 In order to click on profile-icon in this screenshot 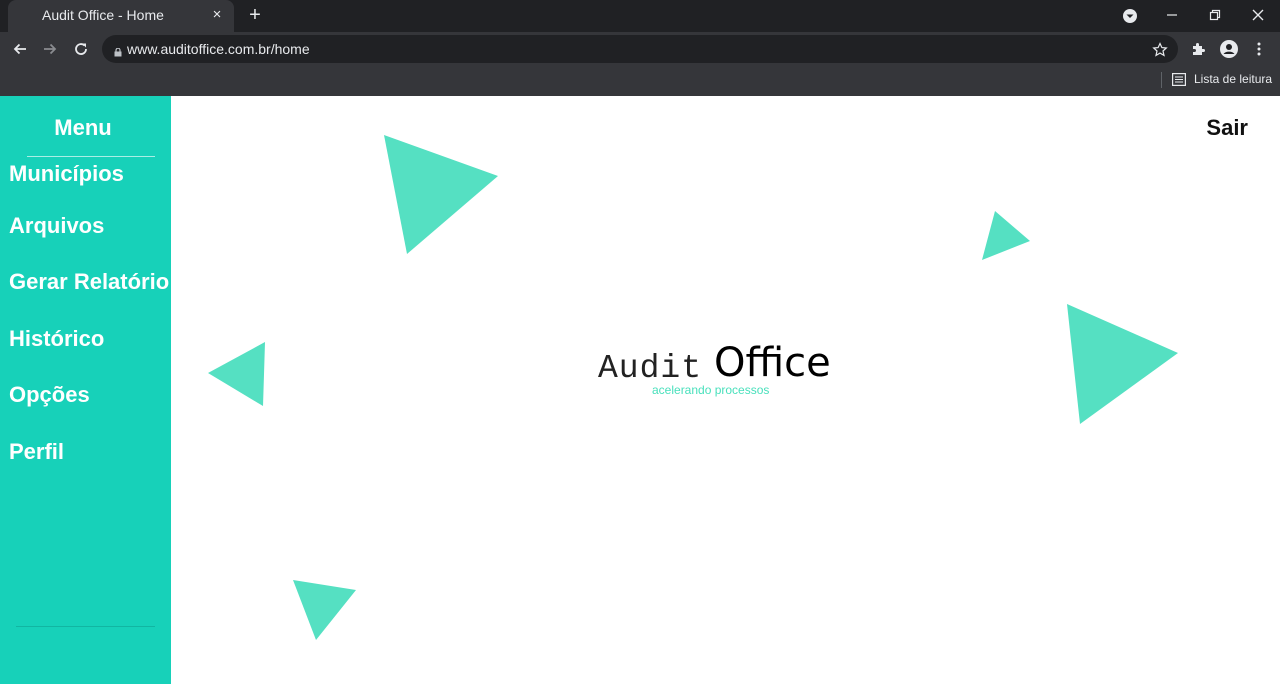, I will do `click(1229, 49)`.